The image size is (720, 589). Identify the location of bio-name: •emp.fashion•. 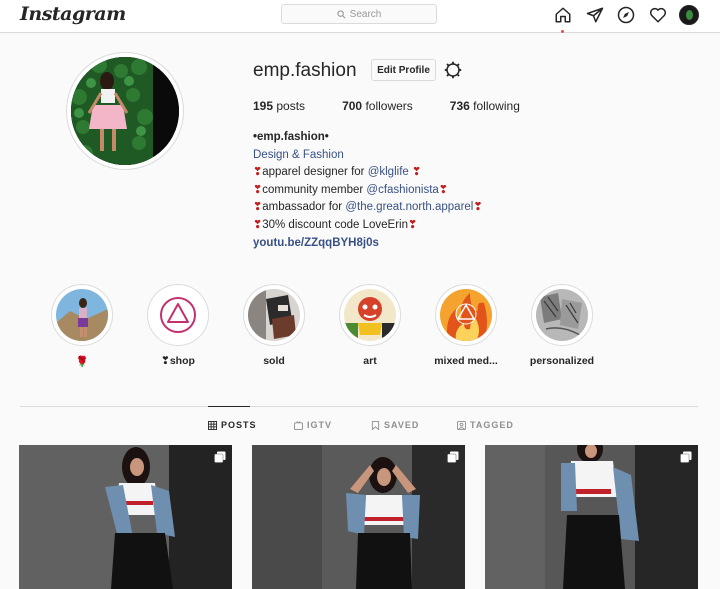
(291, 137).